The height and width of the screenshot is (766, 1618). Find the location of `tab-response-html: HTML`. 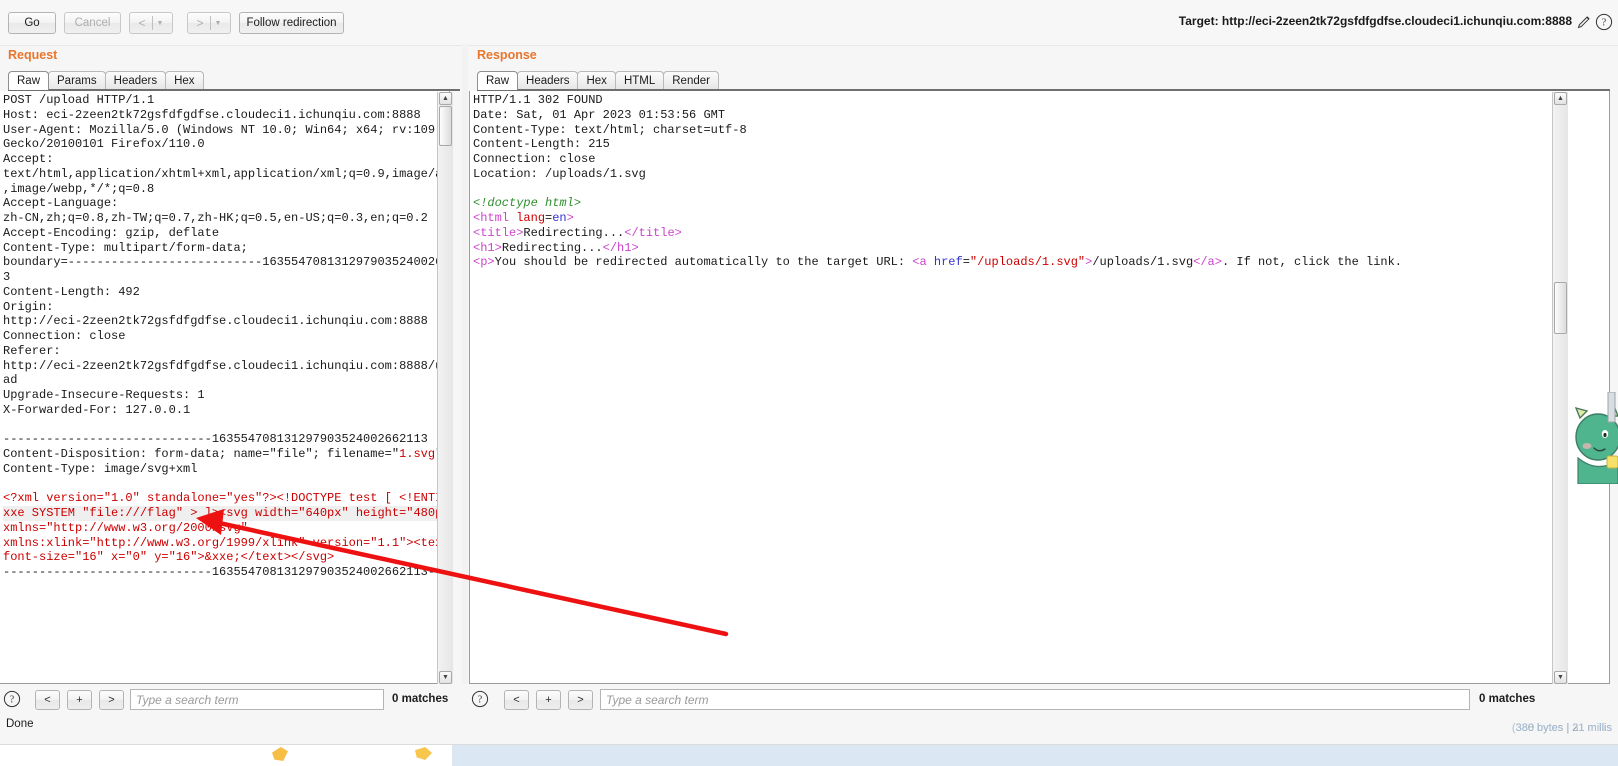

tab-response-html: HTML is located at coordinates (639, 80).